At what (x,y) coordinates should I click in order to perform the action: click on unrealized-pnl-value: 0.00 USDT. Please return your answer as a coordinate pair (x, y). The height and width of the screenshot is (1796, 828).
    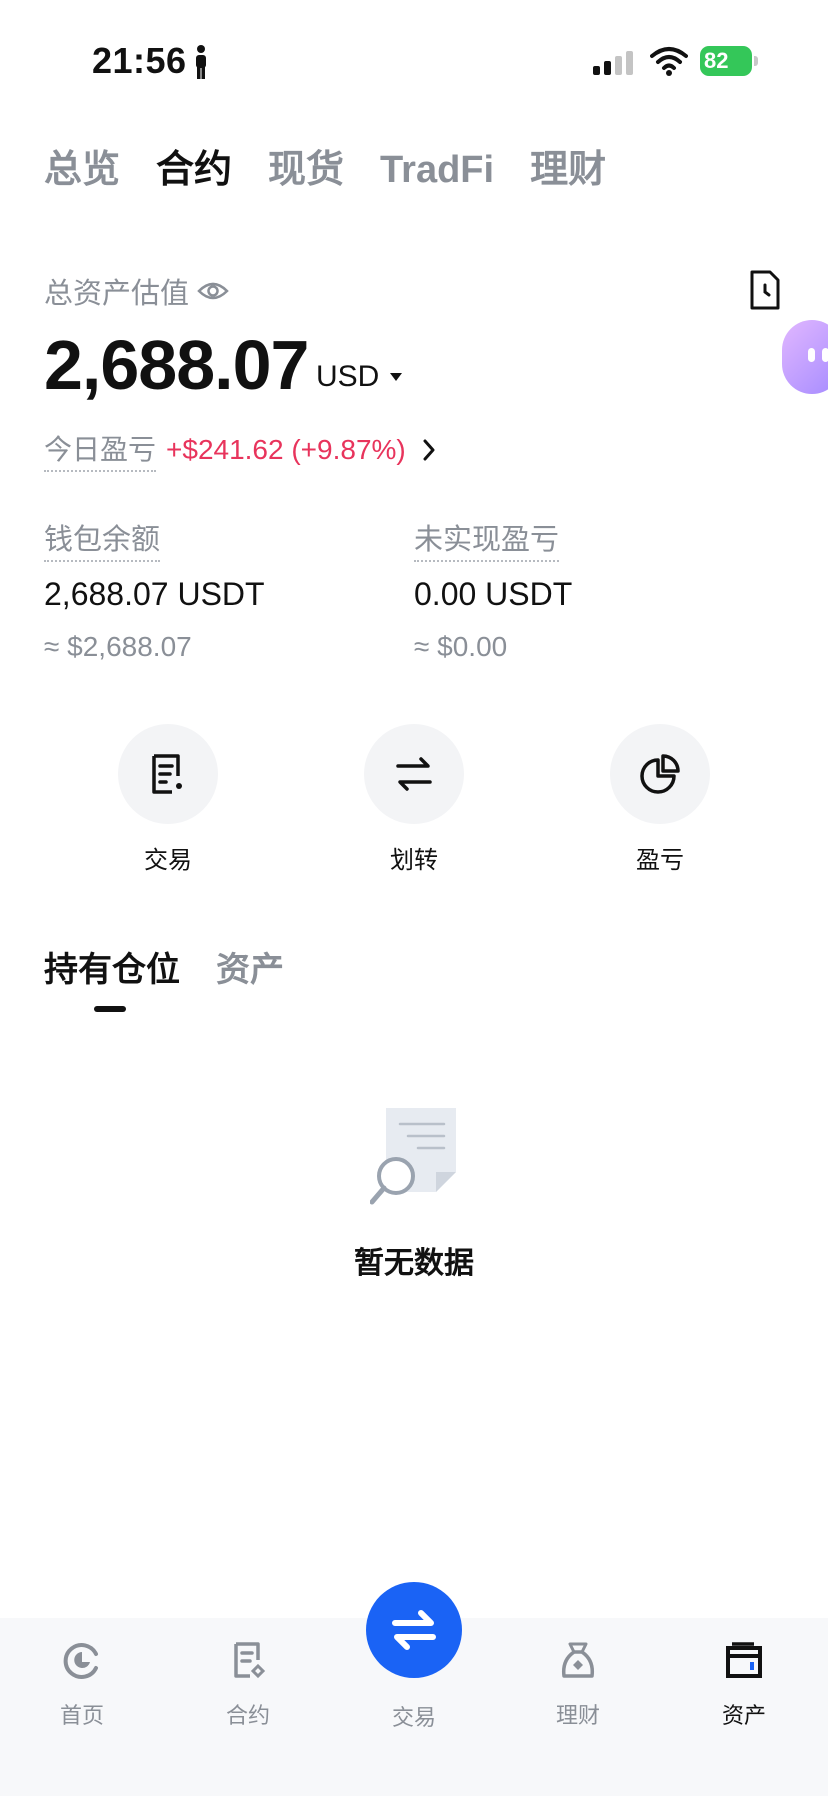
    Looking at the image, I should click on (493, 594).